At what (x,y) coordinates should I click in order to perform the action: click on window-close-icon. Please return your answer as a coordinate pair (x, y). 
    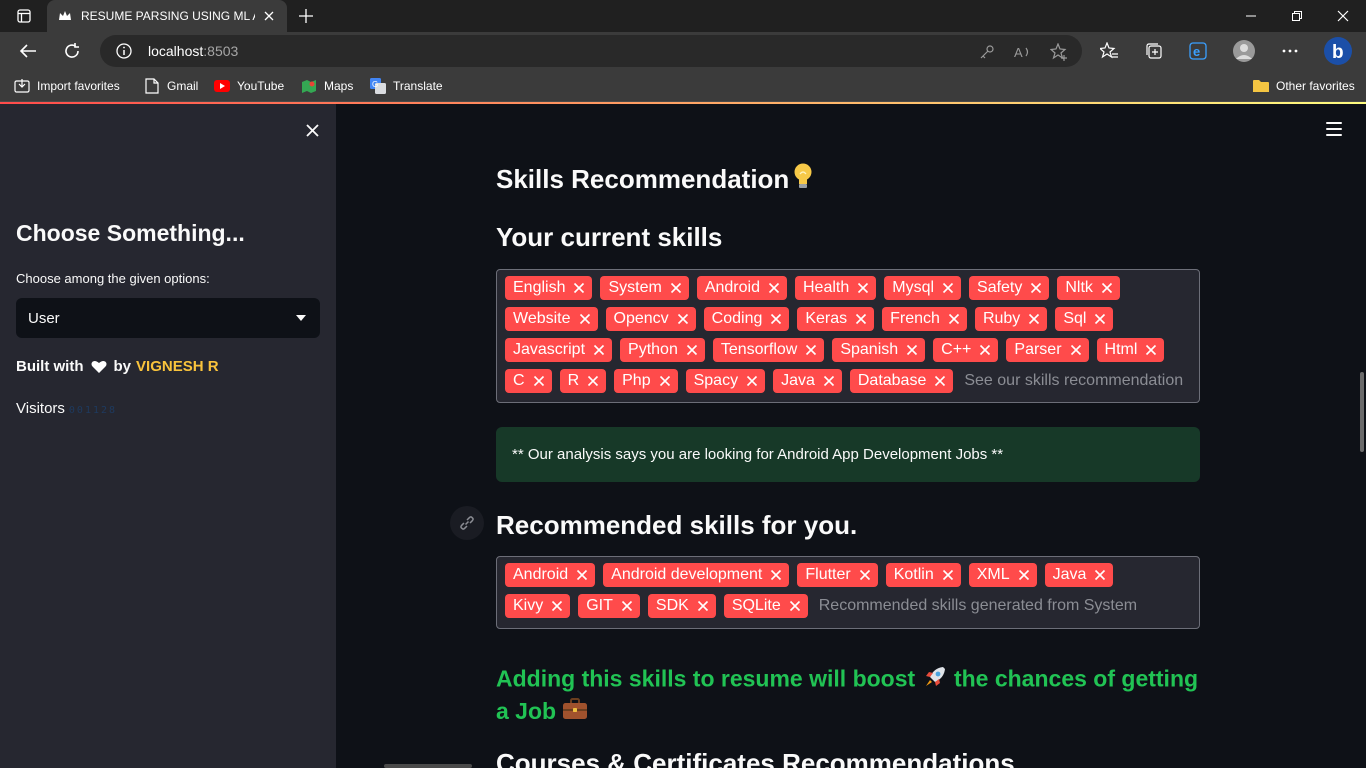
    Looking at the image, I should click on (1343, 16).